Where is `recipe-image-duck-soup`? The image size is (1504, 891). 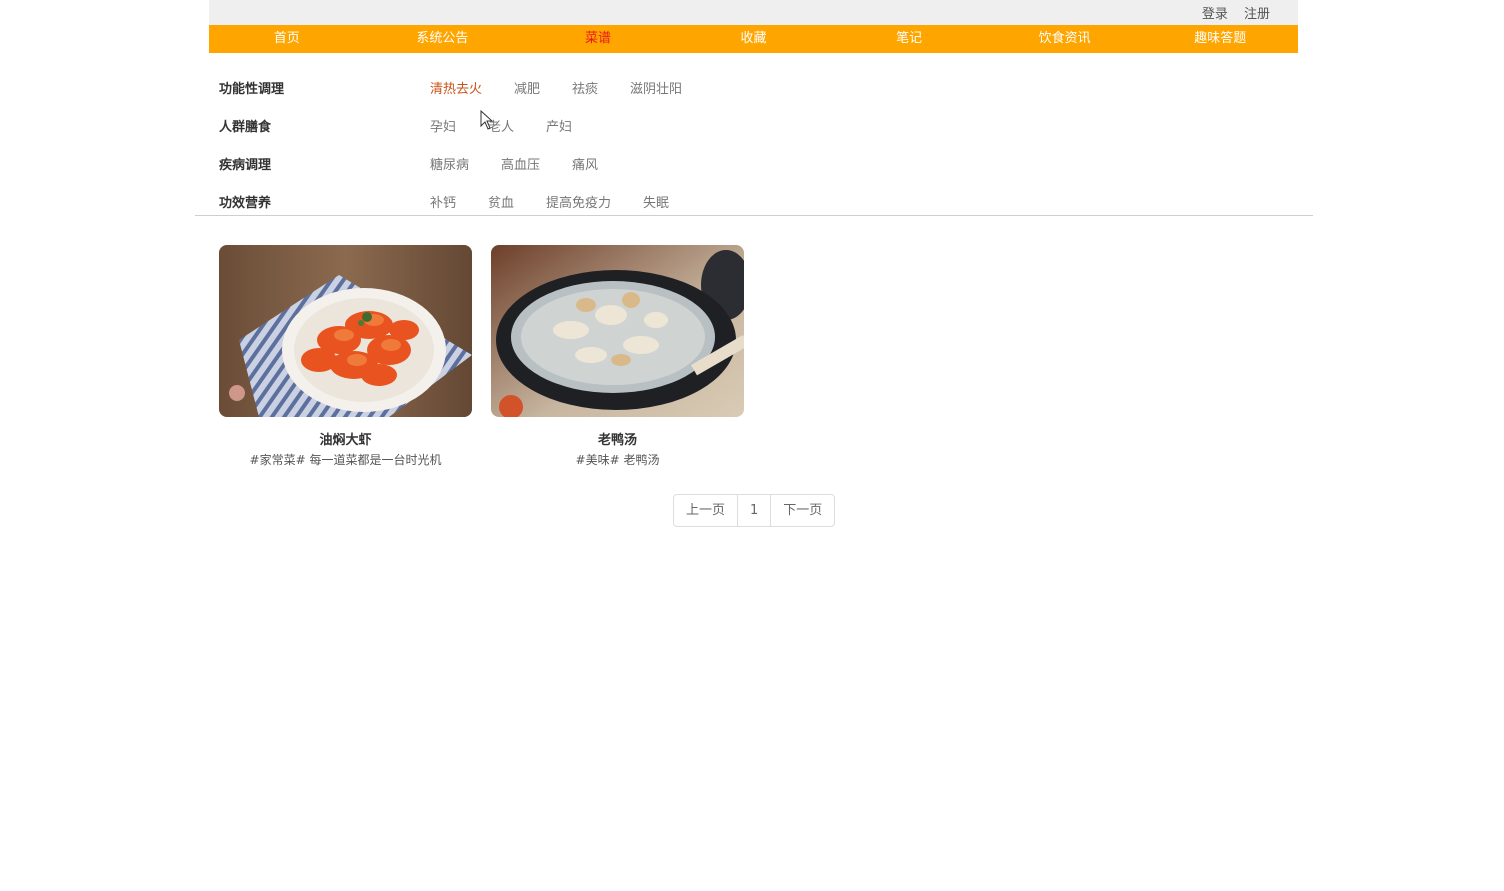
recipe-image-duck-soup is located at coordinates (617, 331).